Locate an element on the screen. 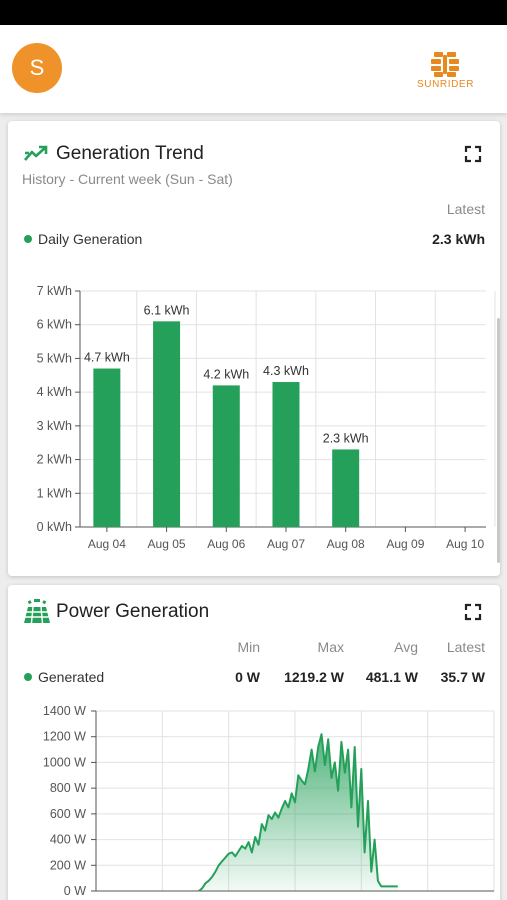  brand-logo: SUNRIDER is located at coordinates (445, 70).